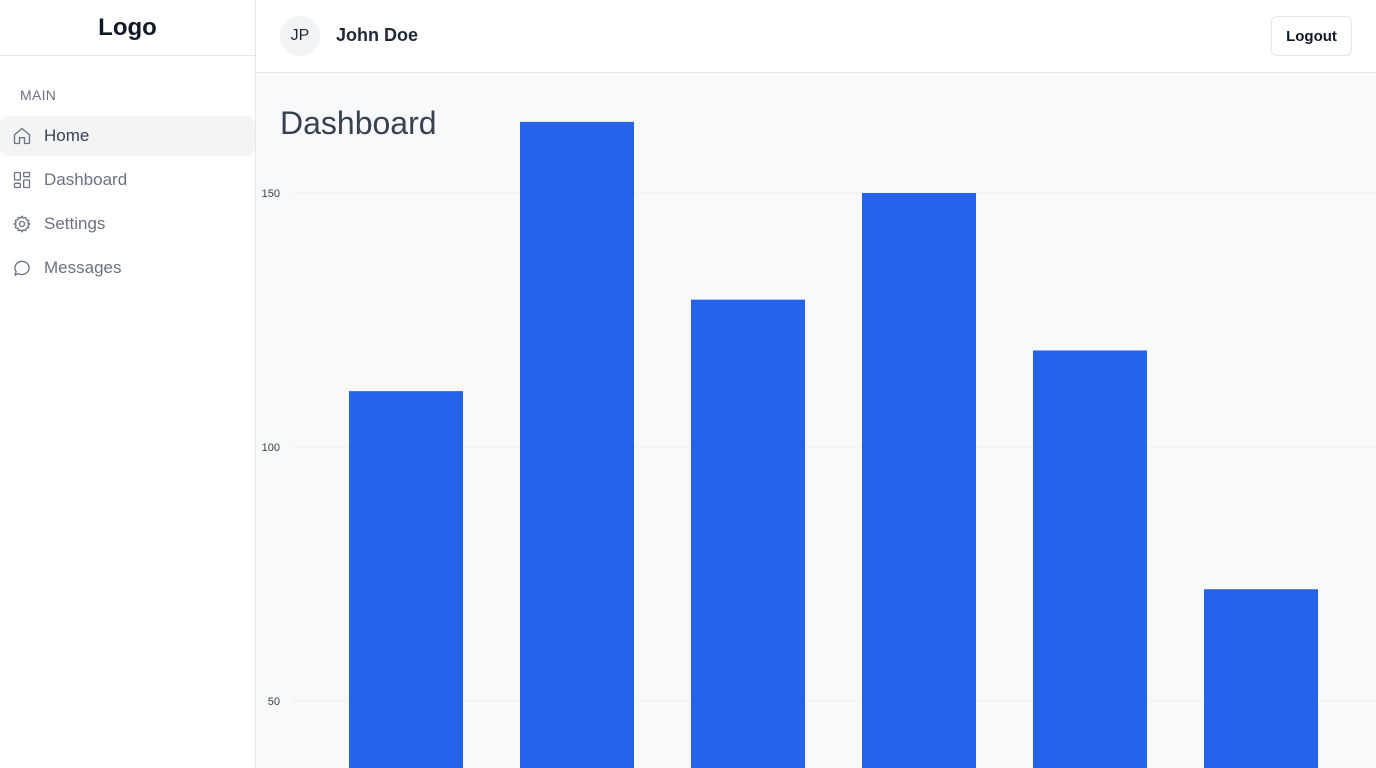 This screenshot has height=768, width=1376. What do you see at coordinates (75, 223) in the screenshot?
I see `sidebar-item-label: Settings` at bounding box center [75, 223].